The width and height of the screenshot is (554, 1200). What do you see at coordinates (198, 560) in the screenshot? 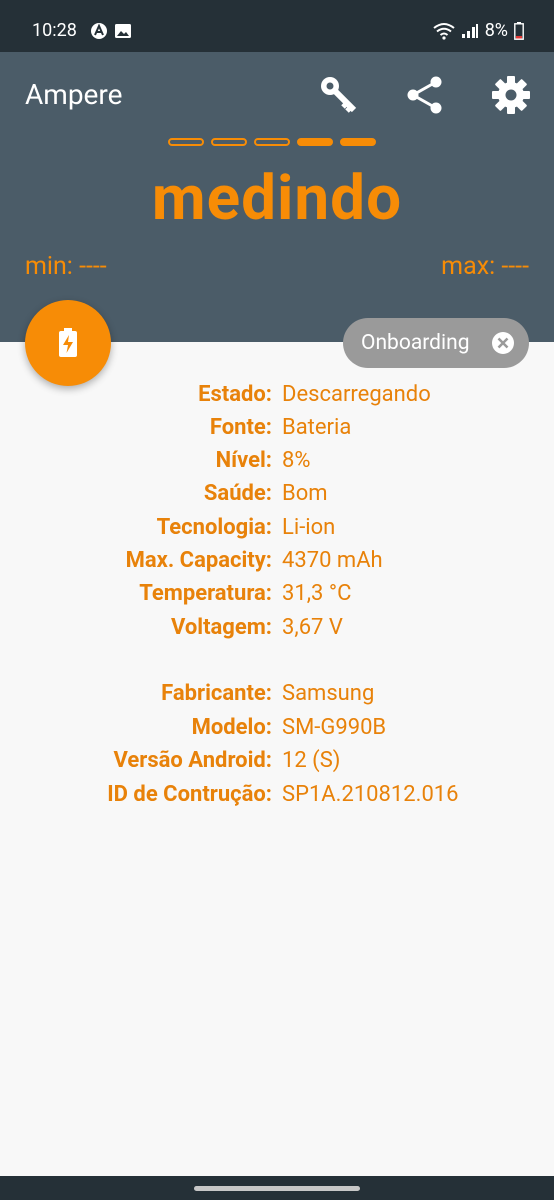
I see `info-label: Max. Capacity:` at bounding box center [198, 560].